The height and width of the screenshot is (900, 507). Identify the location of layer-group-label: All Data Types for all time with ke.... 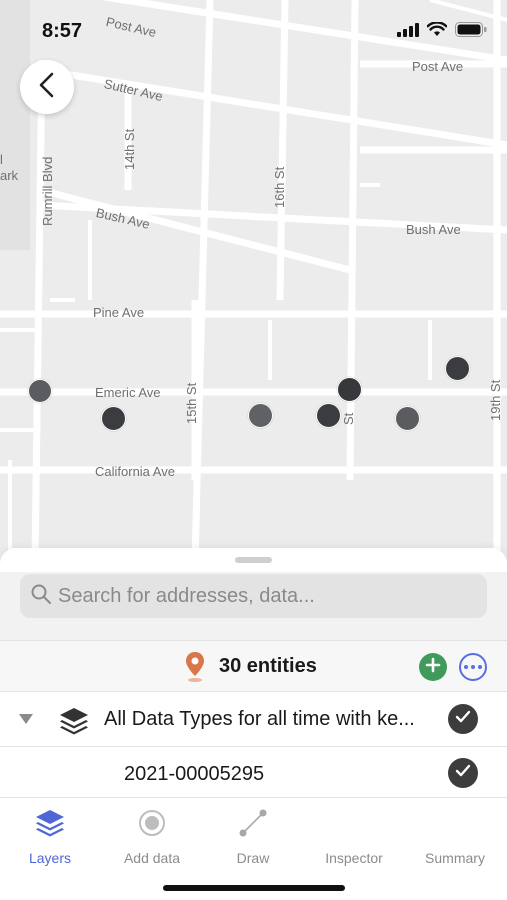
(259, 719).